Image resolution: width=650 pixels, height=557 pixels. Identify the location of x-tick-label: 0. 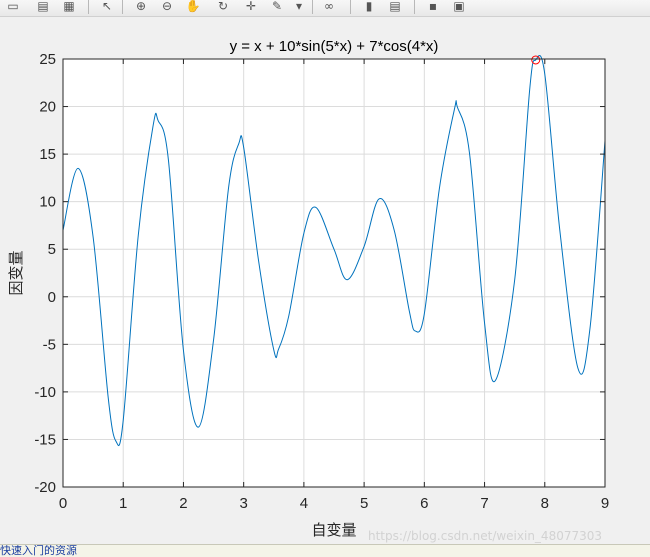
(63, 503).